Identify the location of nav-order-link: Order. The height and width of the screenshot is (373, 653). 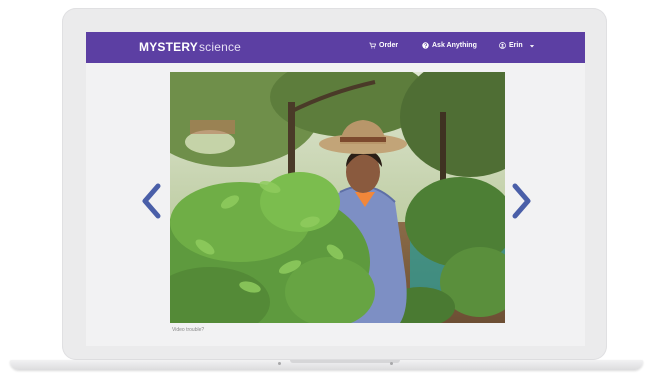
(383, 45).